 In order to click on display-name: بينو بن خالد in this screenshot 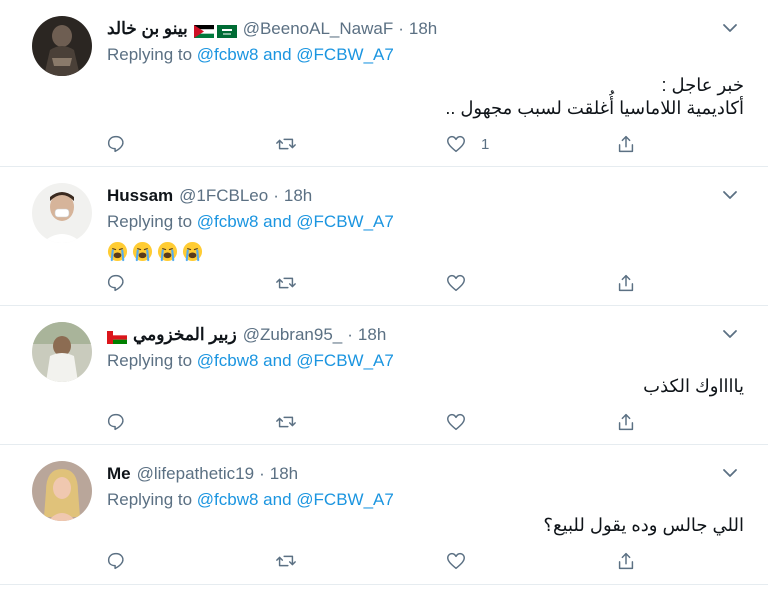, I will do `click(147, 29)`.